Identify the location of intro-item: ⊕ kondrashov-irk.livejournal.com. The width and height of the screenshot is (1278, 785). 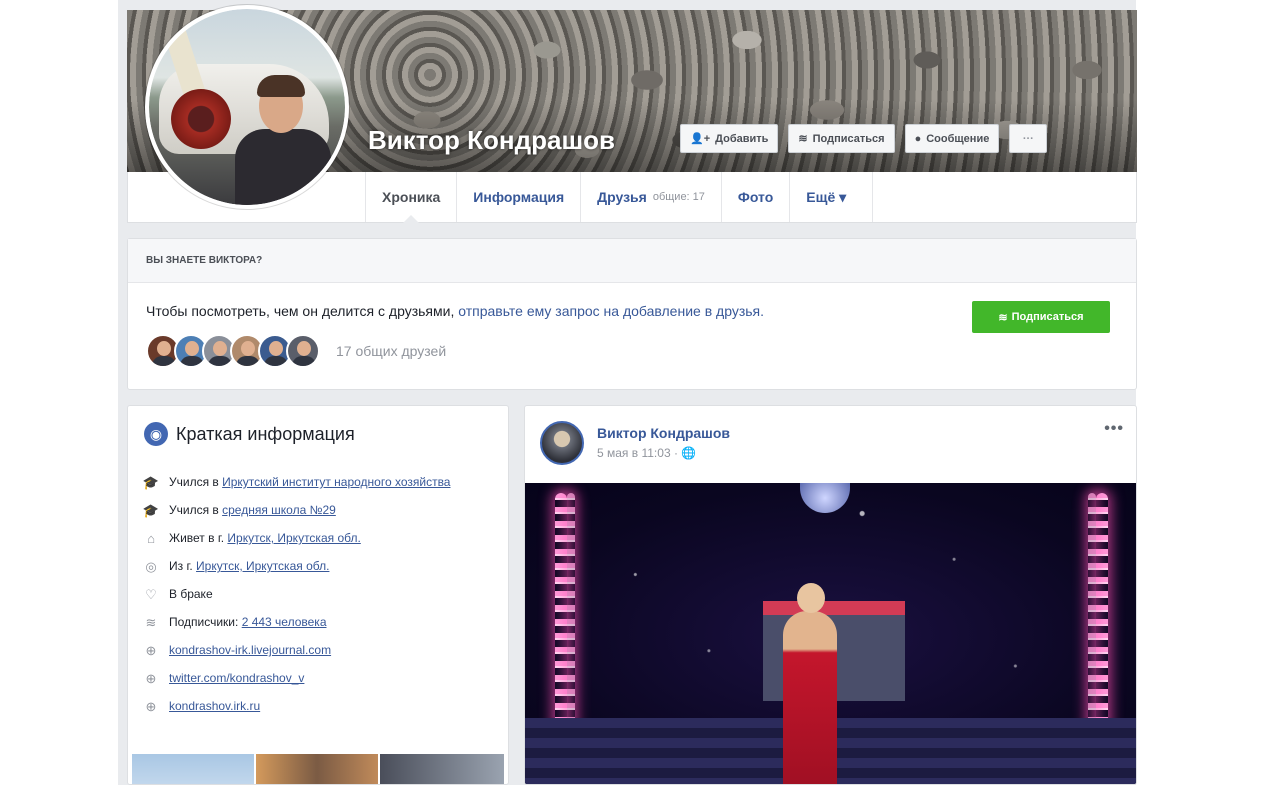
(317, 650).